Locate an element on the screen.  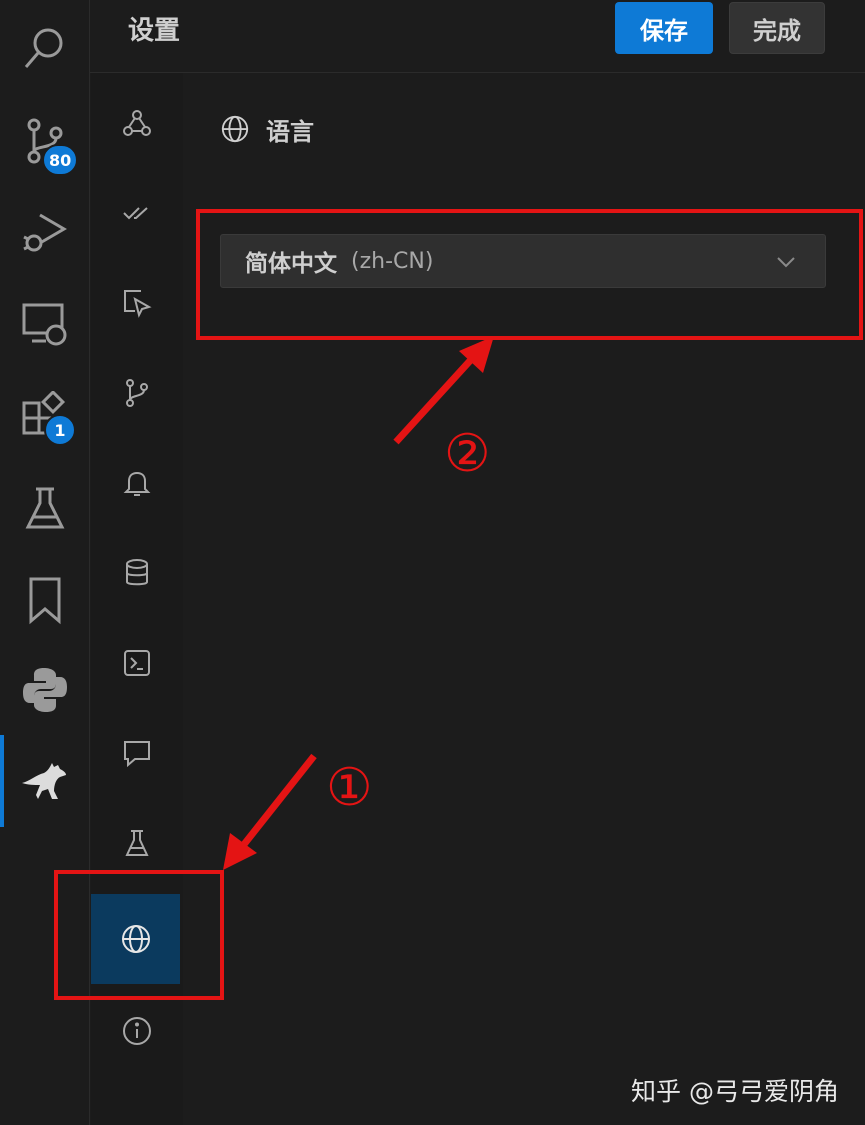
activity-kangaroo is located at coordinates (45, 780).